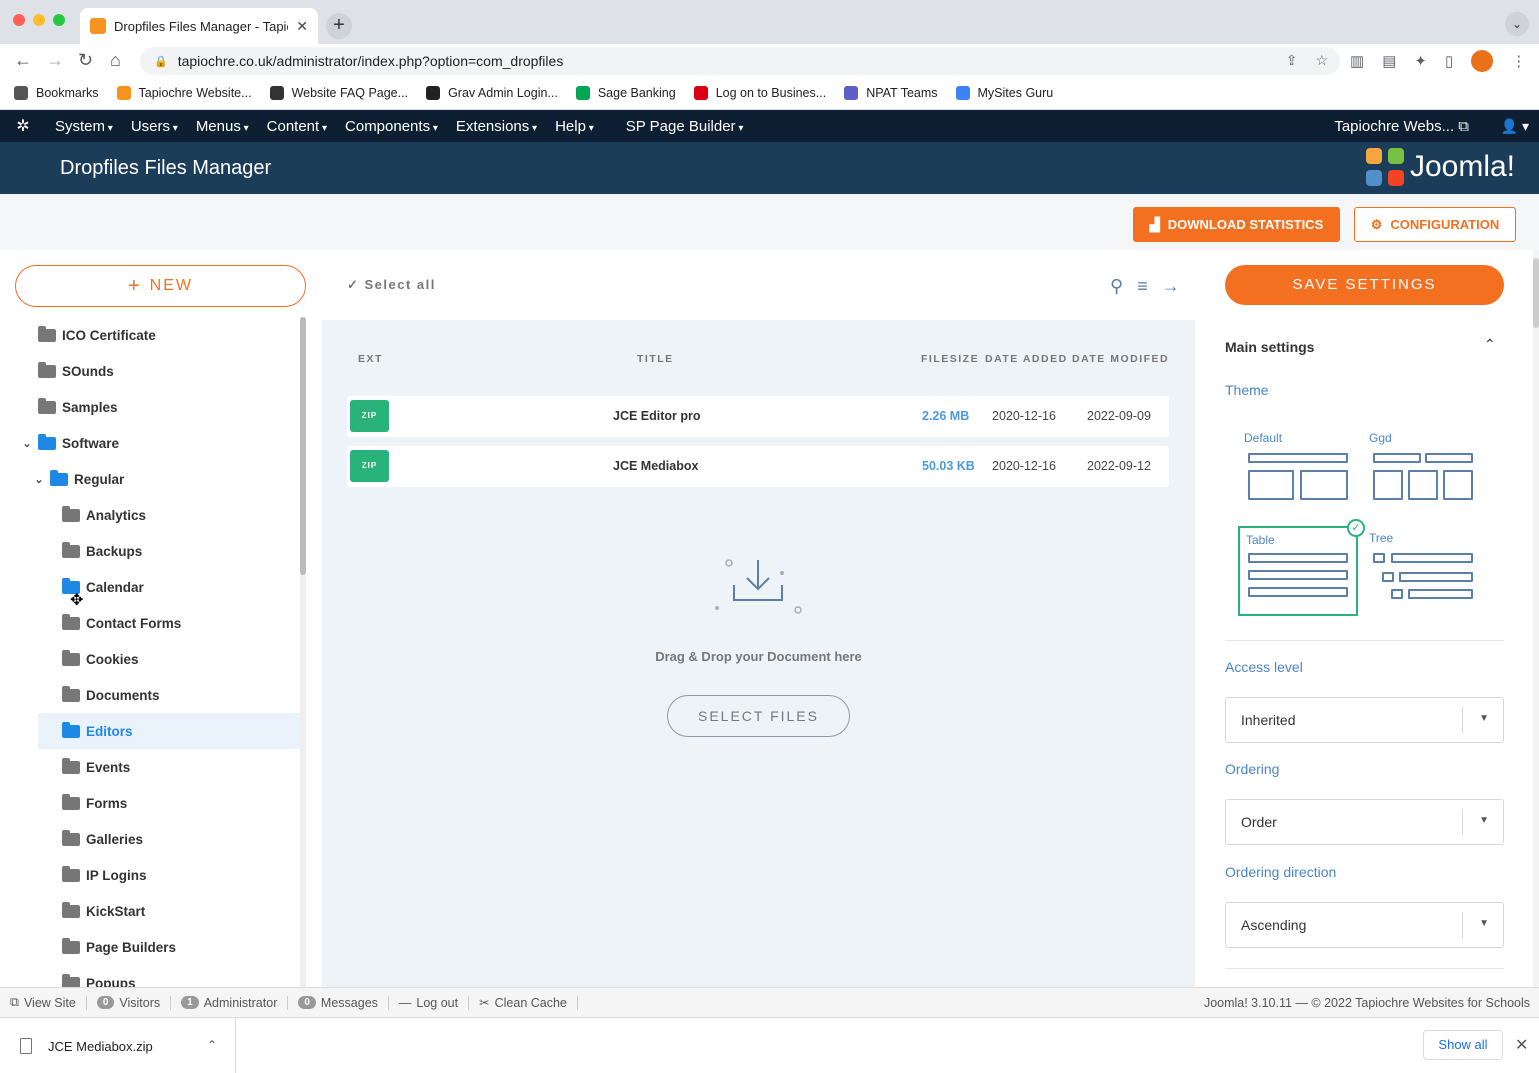 The image size is (1539, 1073). What do you see at coordinates (129, 1002) in the screenshot?
I see `visitors-link: 0 Visitors` at bounding box center [129, 1002].